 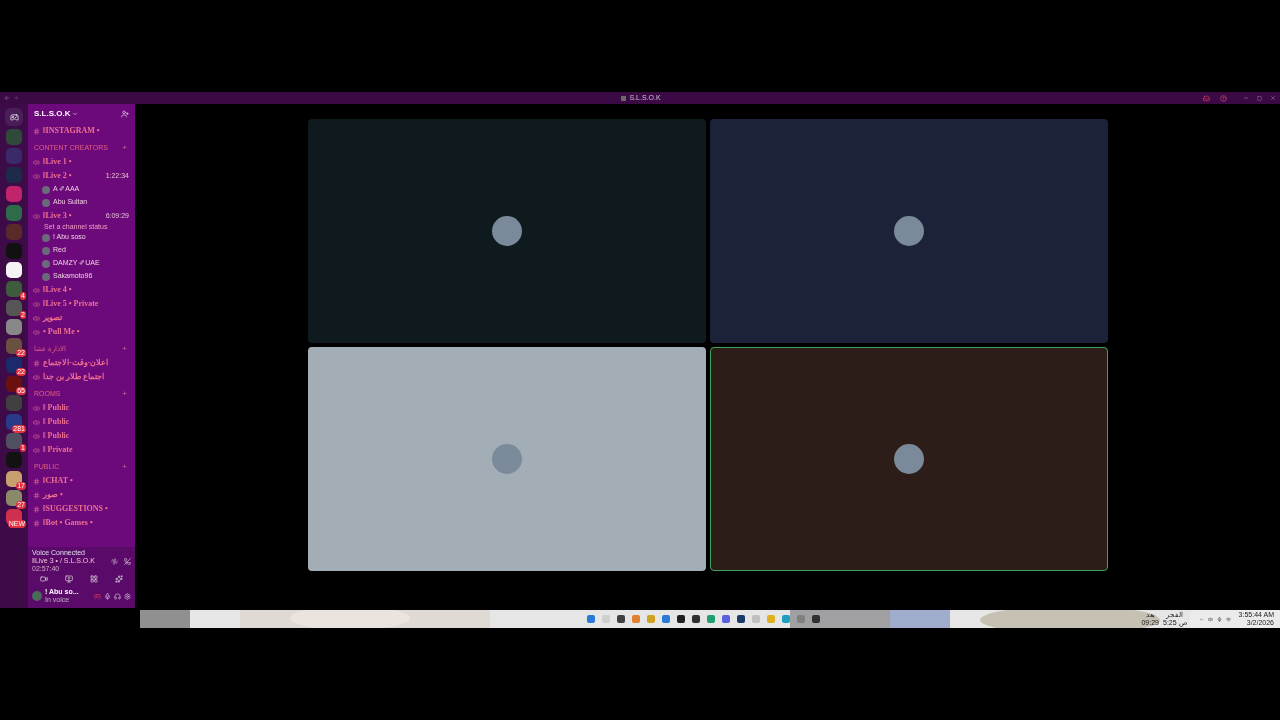 What do you see at coordinates (82, 332) in the screenshot?
I see `channel-item: • Pull Me •` at bounding box center [82, 332].